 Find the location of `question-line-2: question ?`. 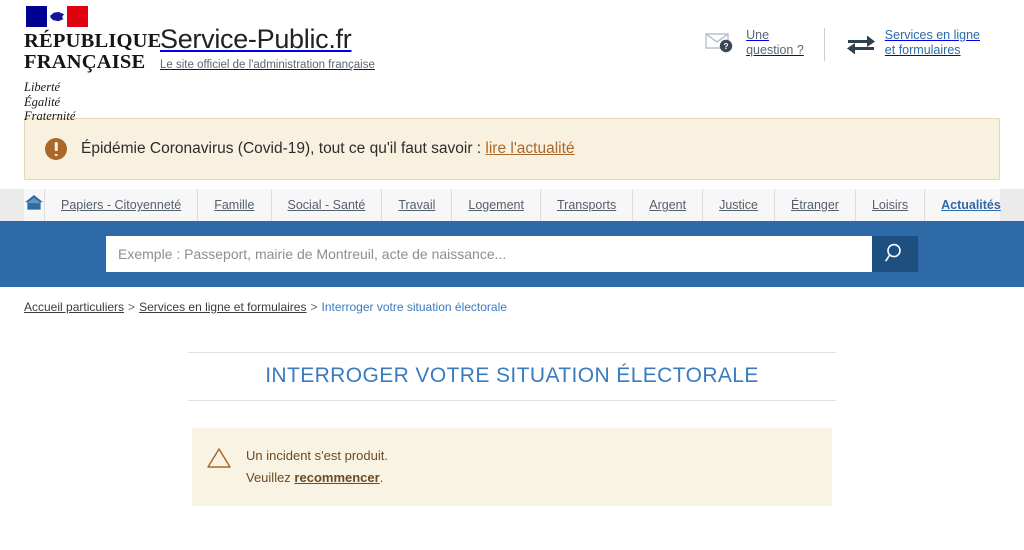

question-line-2: question ? is located at coordinates (775, 50).